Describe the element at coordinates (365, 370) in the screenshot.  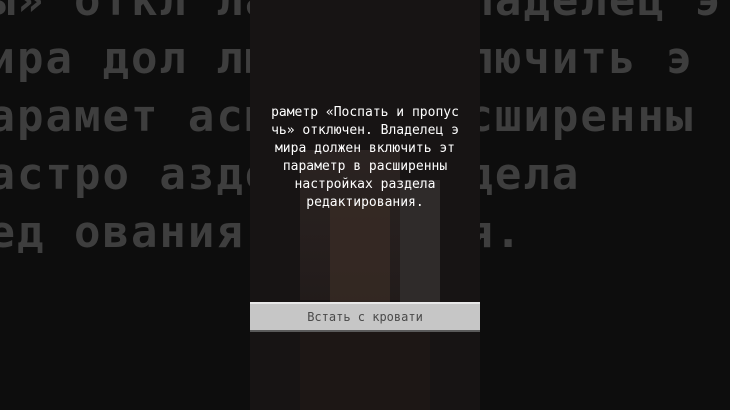
I see `scene-bed` at that location.